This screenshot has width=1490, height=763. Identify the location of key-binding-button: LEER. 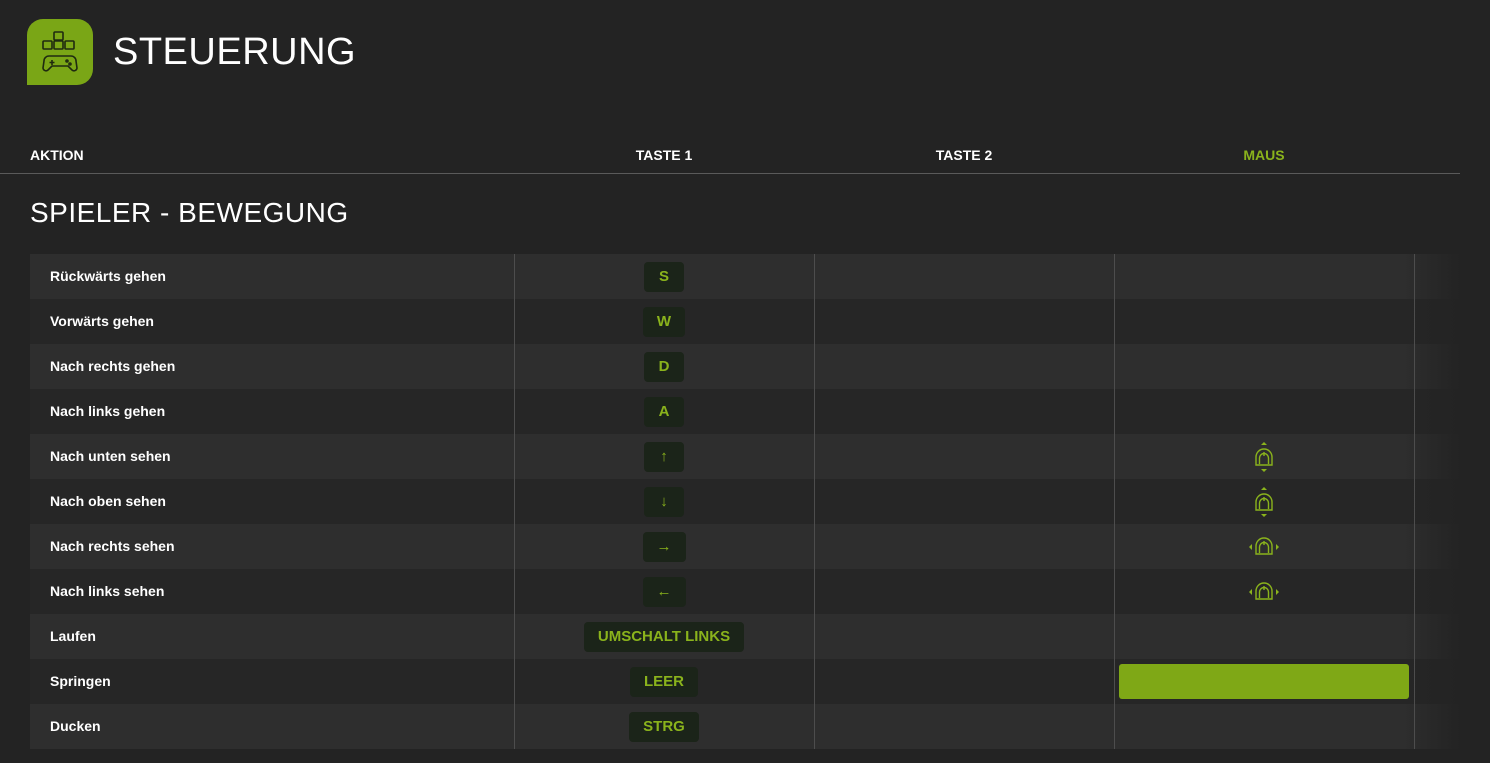
(663, 681).